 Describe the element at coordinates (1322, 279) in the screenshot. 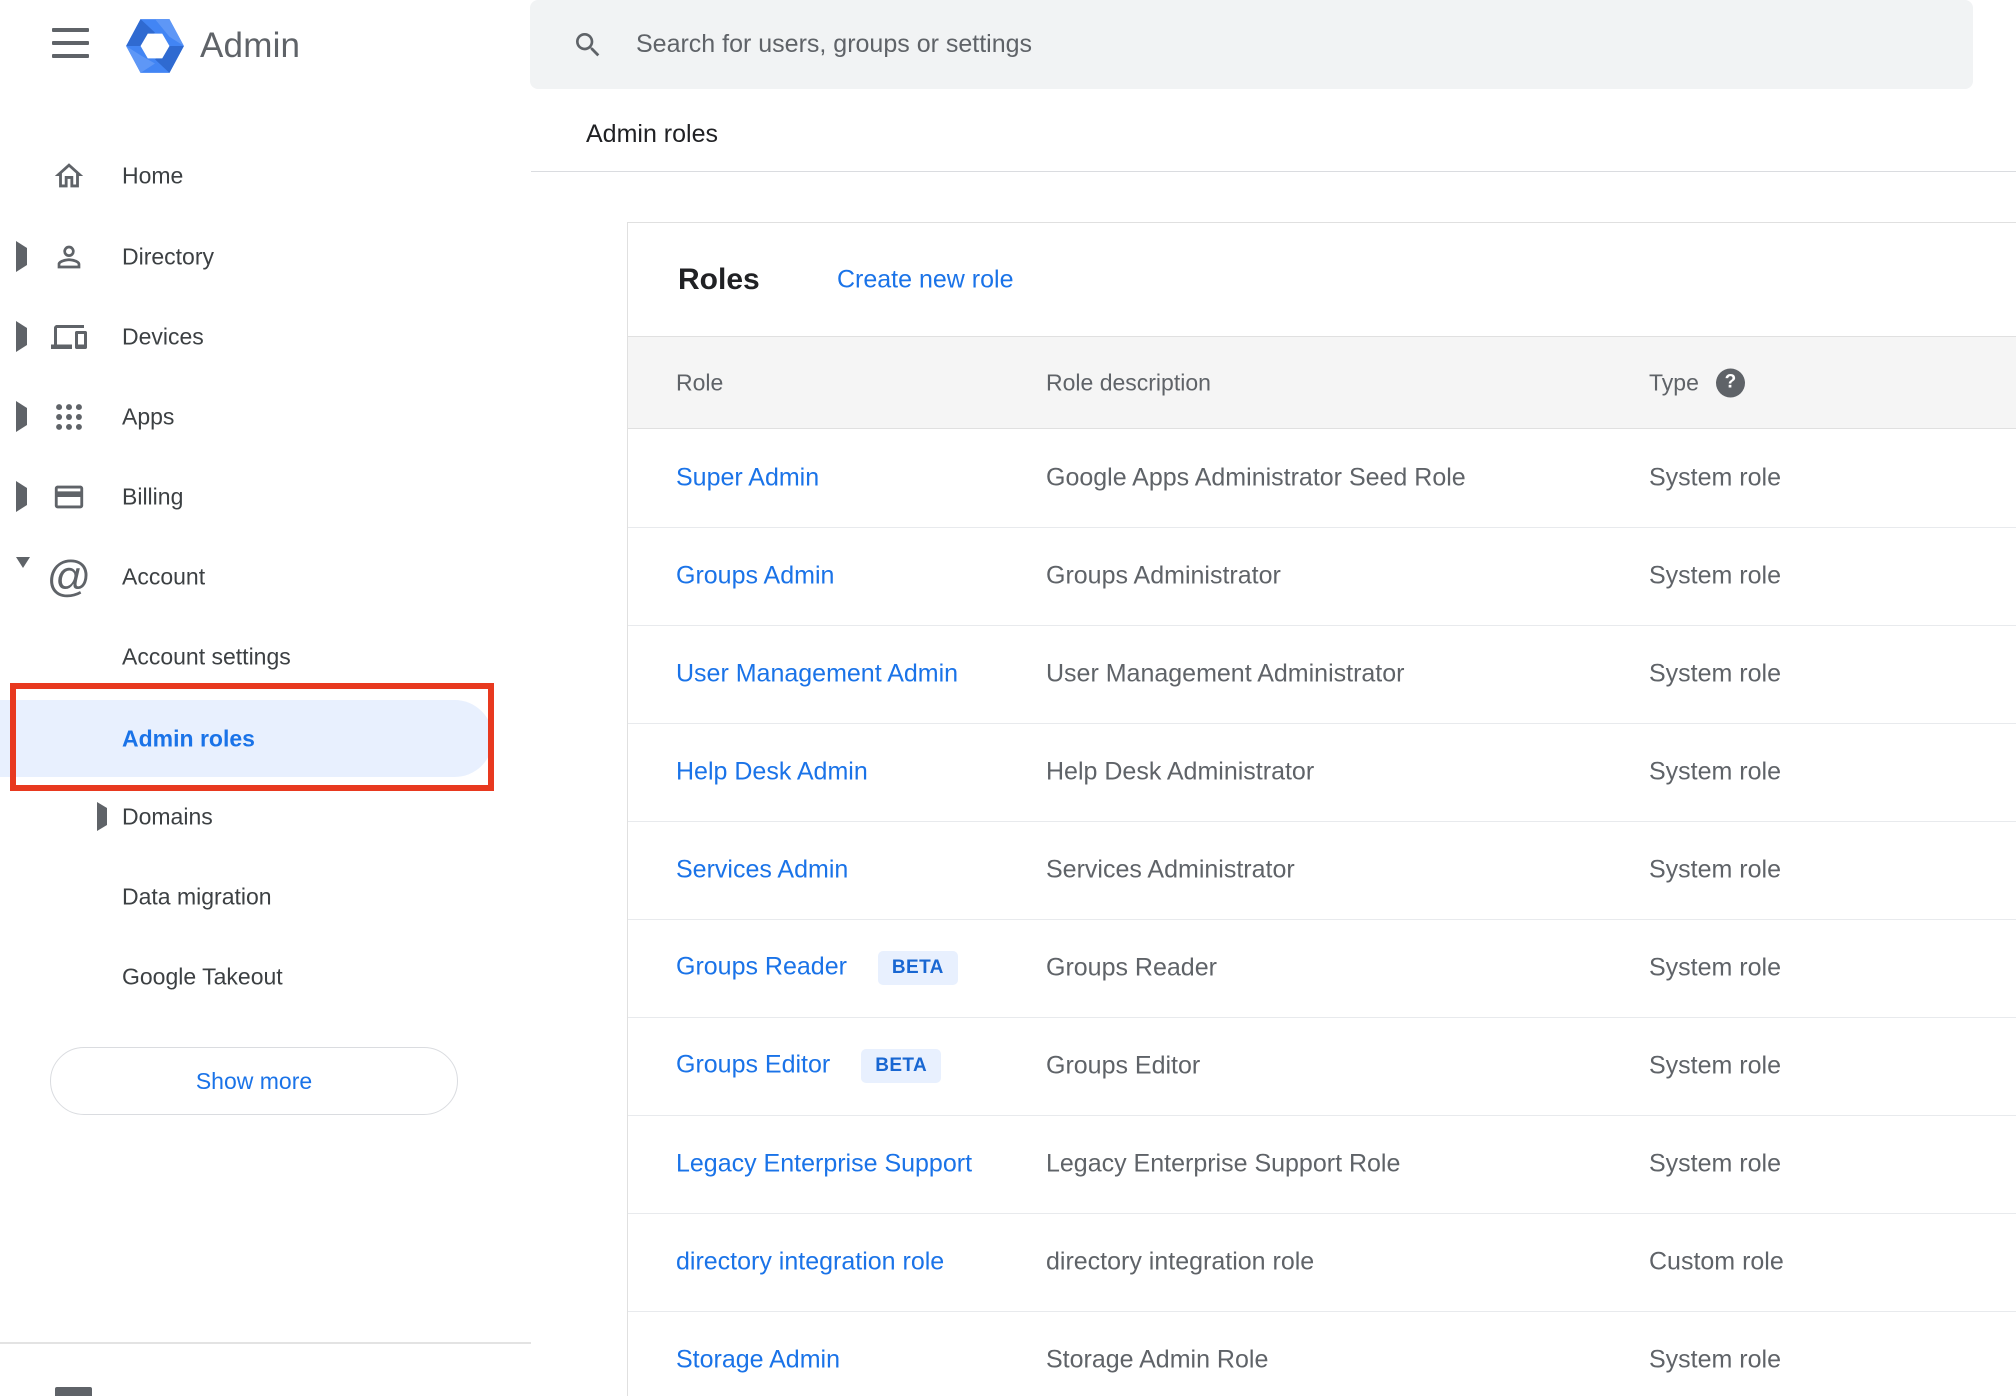

I see `roles-panel-header: Roles Create new role` at that location.